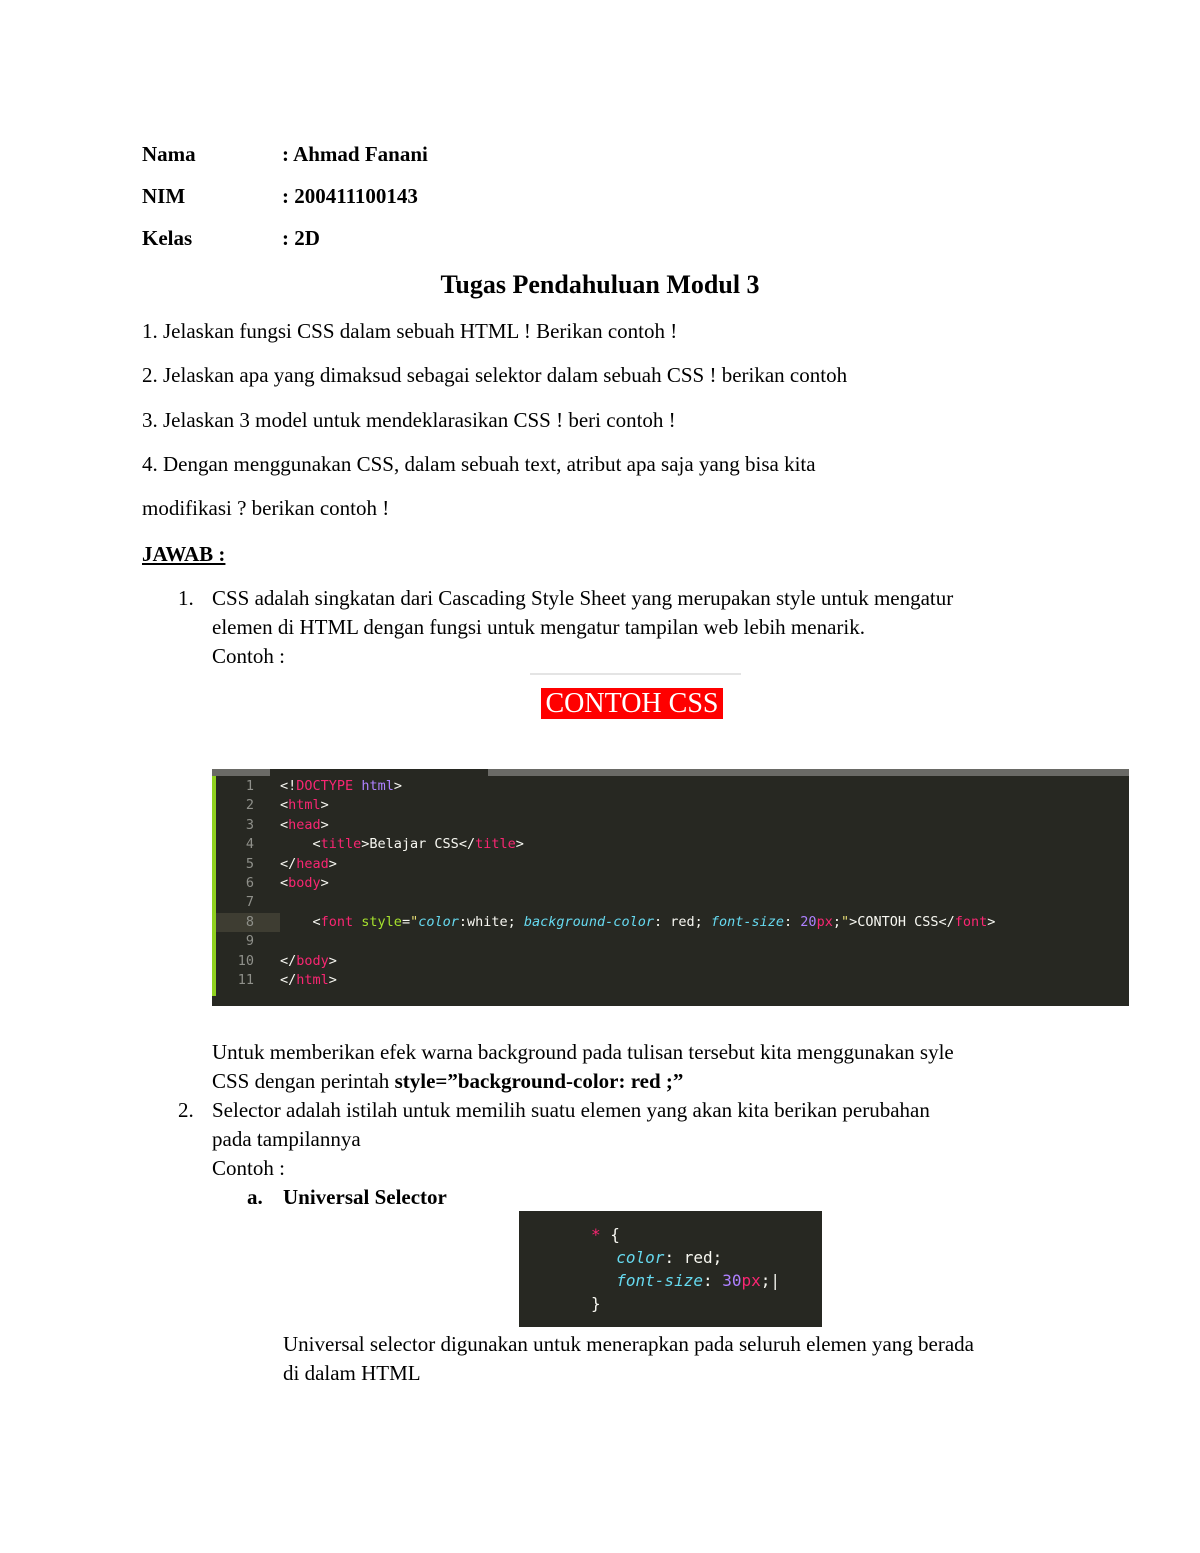 Image resolution: width=1200 pixels, height=1553 pixels. I want to click on css-demo-output: CONTOH CSS, so click(632, 703).